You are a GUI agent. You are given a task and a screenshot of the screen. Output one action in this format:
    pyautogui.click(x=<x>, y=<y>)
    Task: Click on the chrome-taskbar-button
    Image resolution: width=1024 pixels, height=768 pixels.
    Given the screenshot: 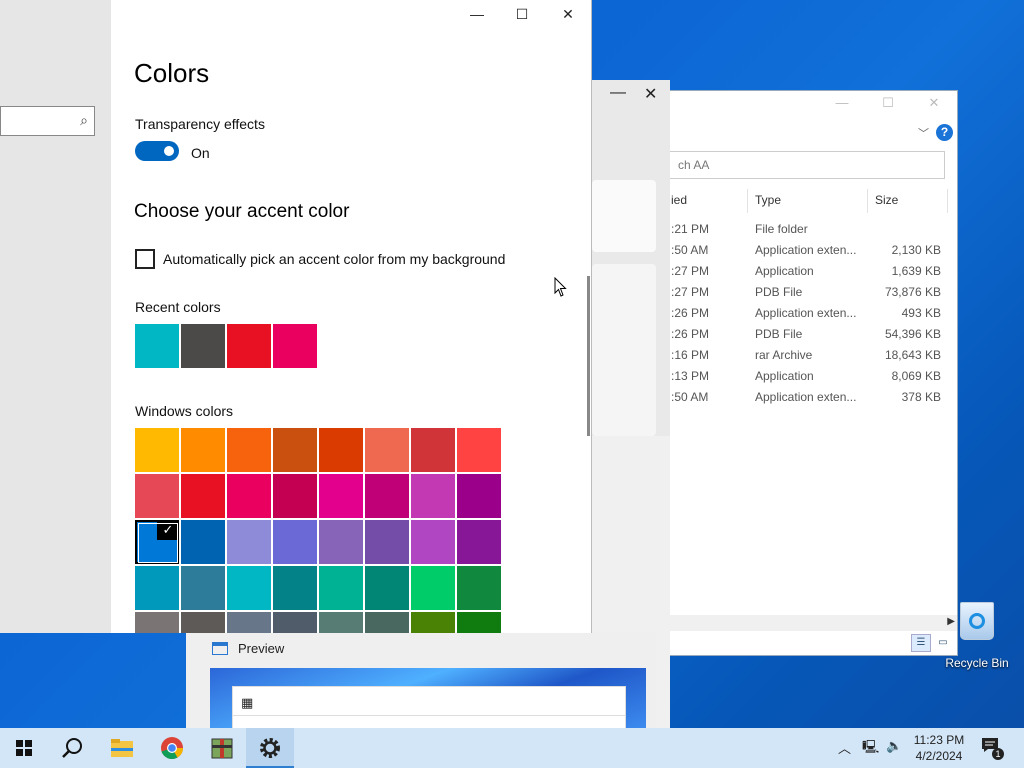 What is the action you would take?
    pyautogui.click(x=172, y=748)
    